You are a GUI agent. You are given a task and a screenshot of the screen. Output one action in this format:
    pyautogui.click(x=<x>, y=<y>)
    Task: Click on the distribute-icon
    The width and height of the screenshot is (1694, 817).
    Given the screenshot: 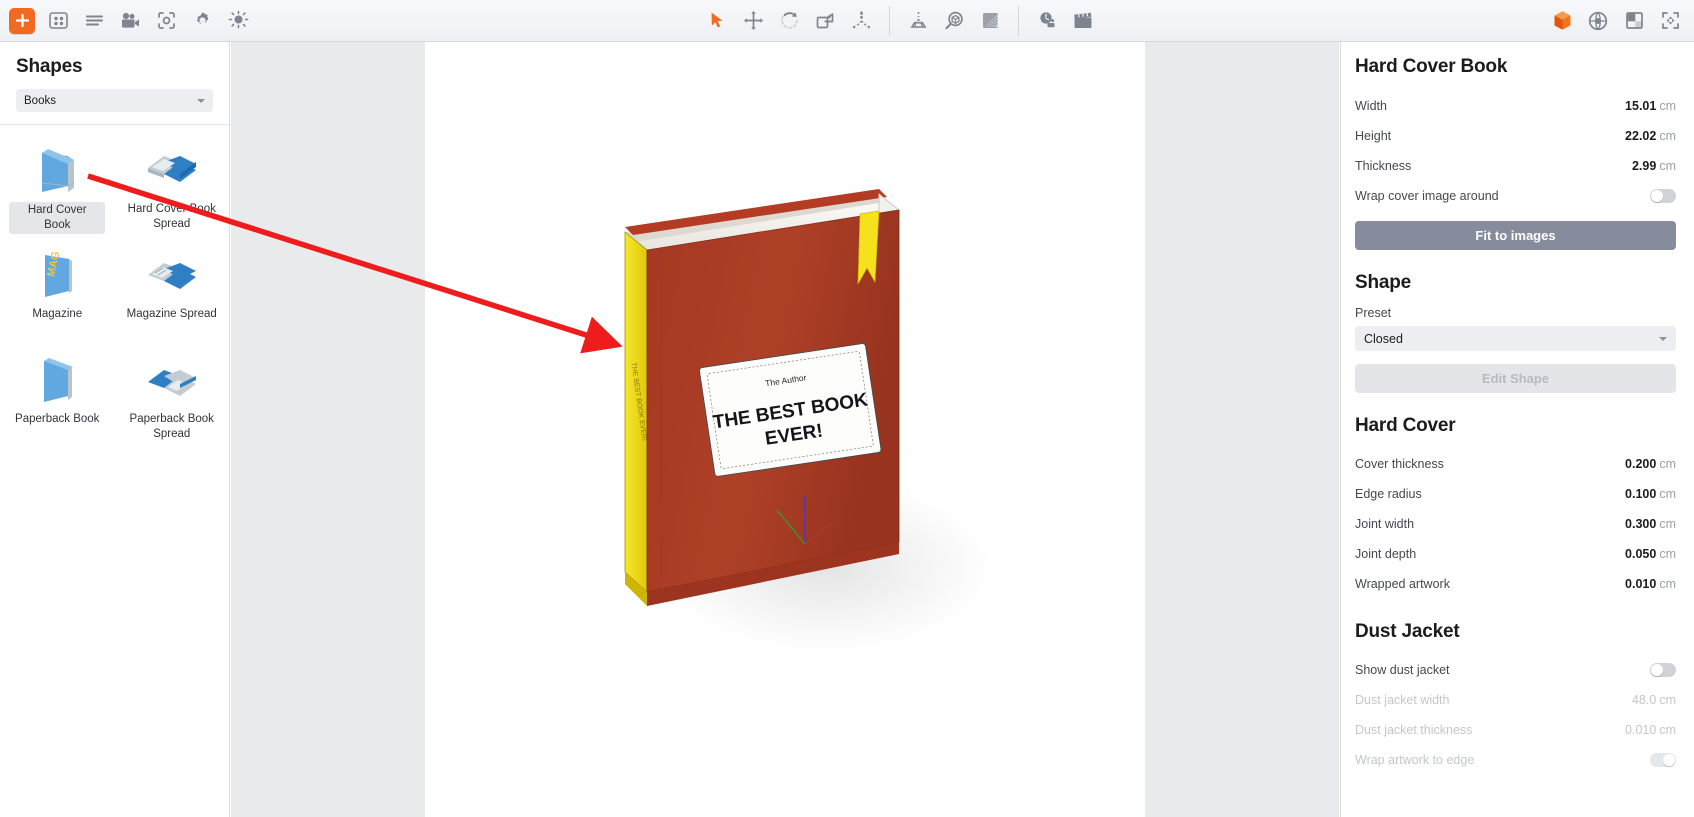 What is the action you would take?
    pyautogui.click(x=861, y=21)
    